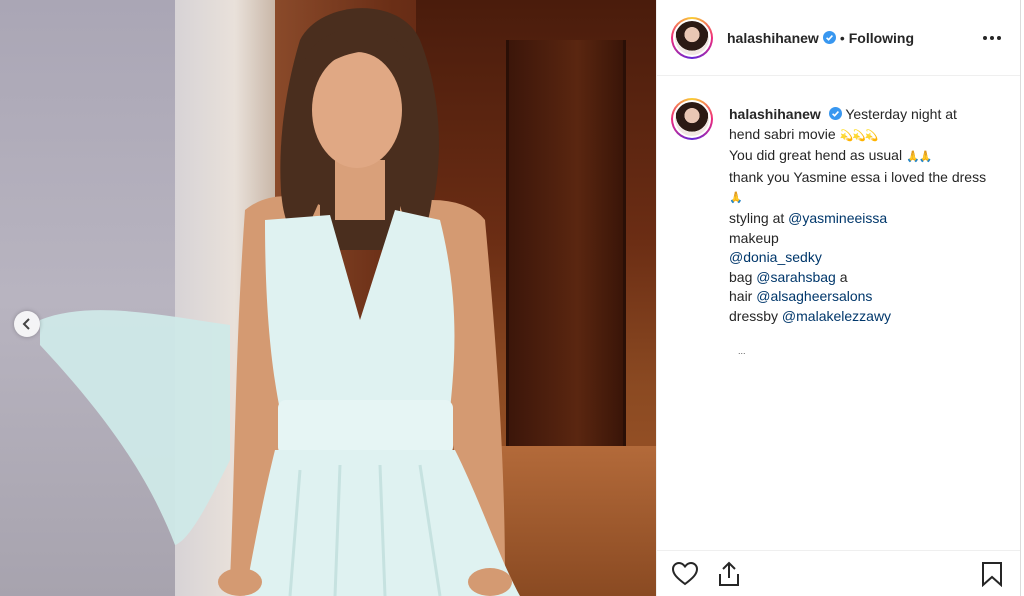  What do you see at coordinates (816, 155) in the screenshot?
I see `caption-line-2: You did great hend as usual` at bounding box center [816, 155].